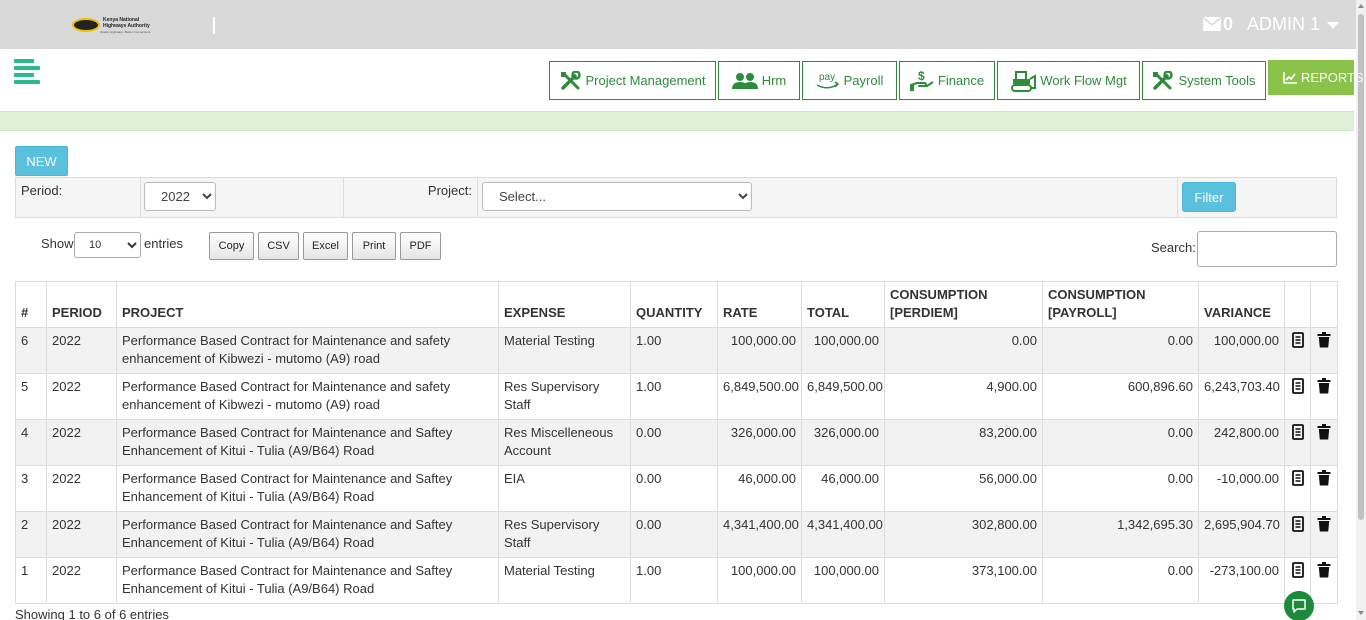 The width and height of the screenshot is (1366, 620). I want to click on col-header-project: PROJECT, so click(307, 304).